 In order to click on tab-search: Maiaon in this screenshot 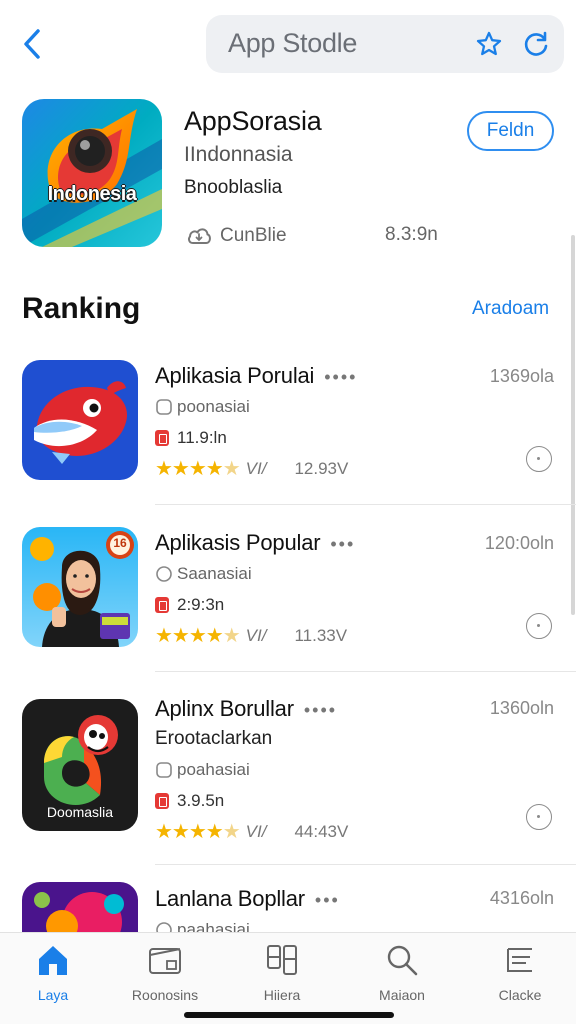, I will do `click(402, 973)`.